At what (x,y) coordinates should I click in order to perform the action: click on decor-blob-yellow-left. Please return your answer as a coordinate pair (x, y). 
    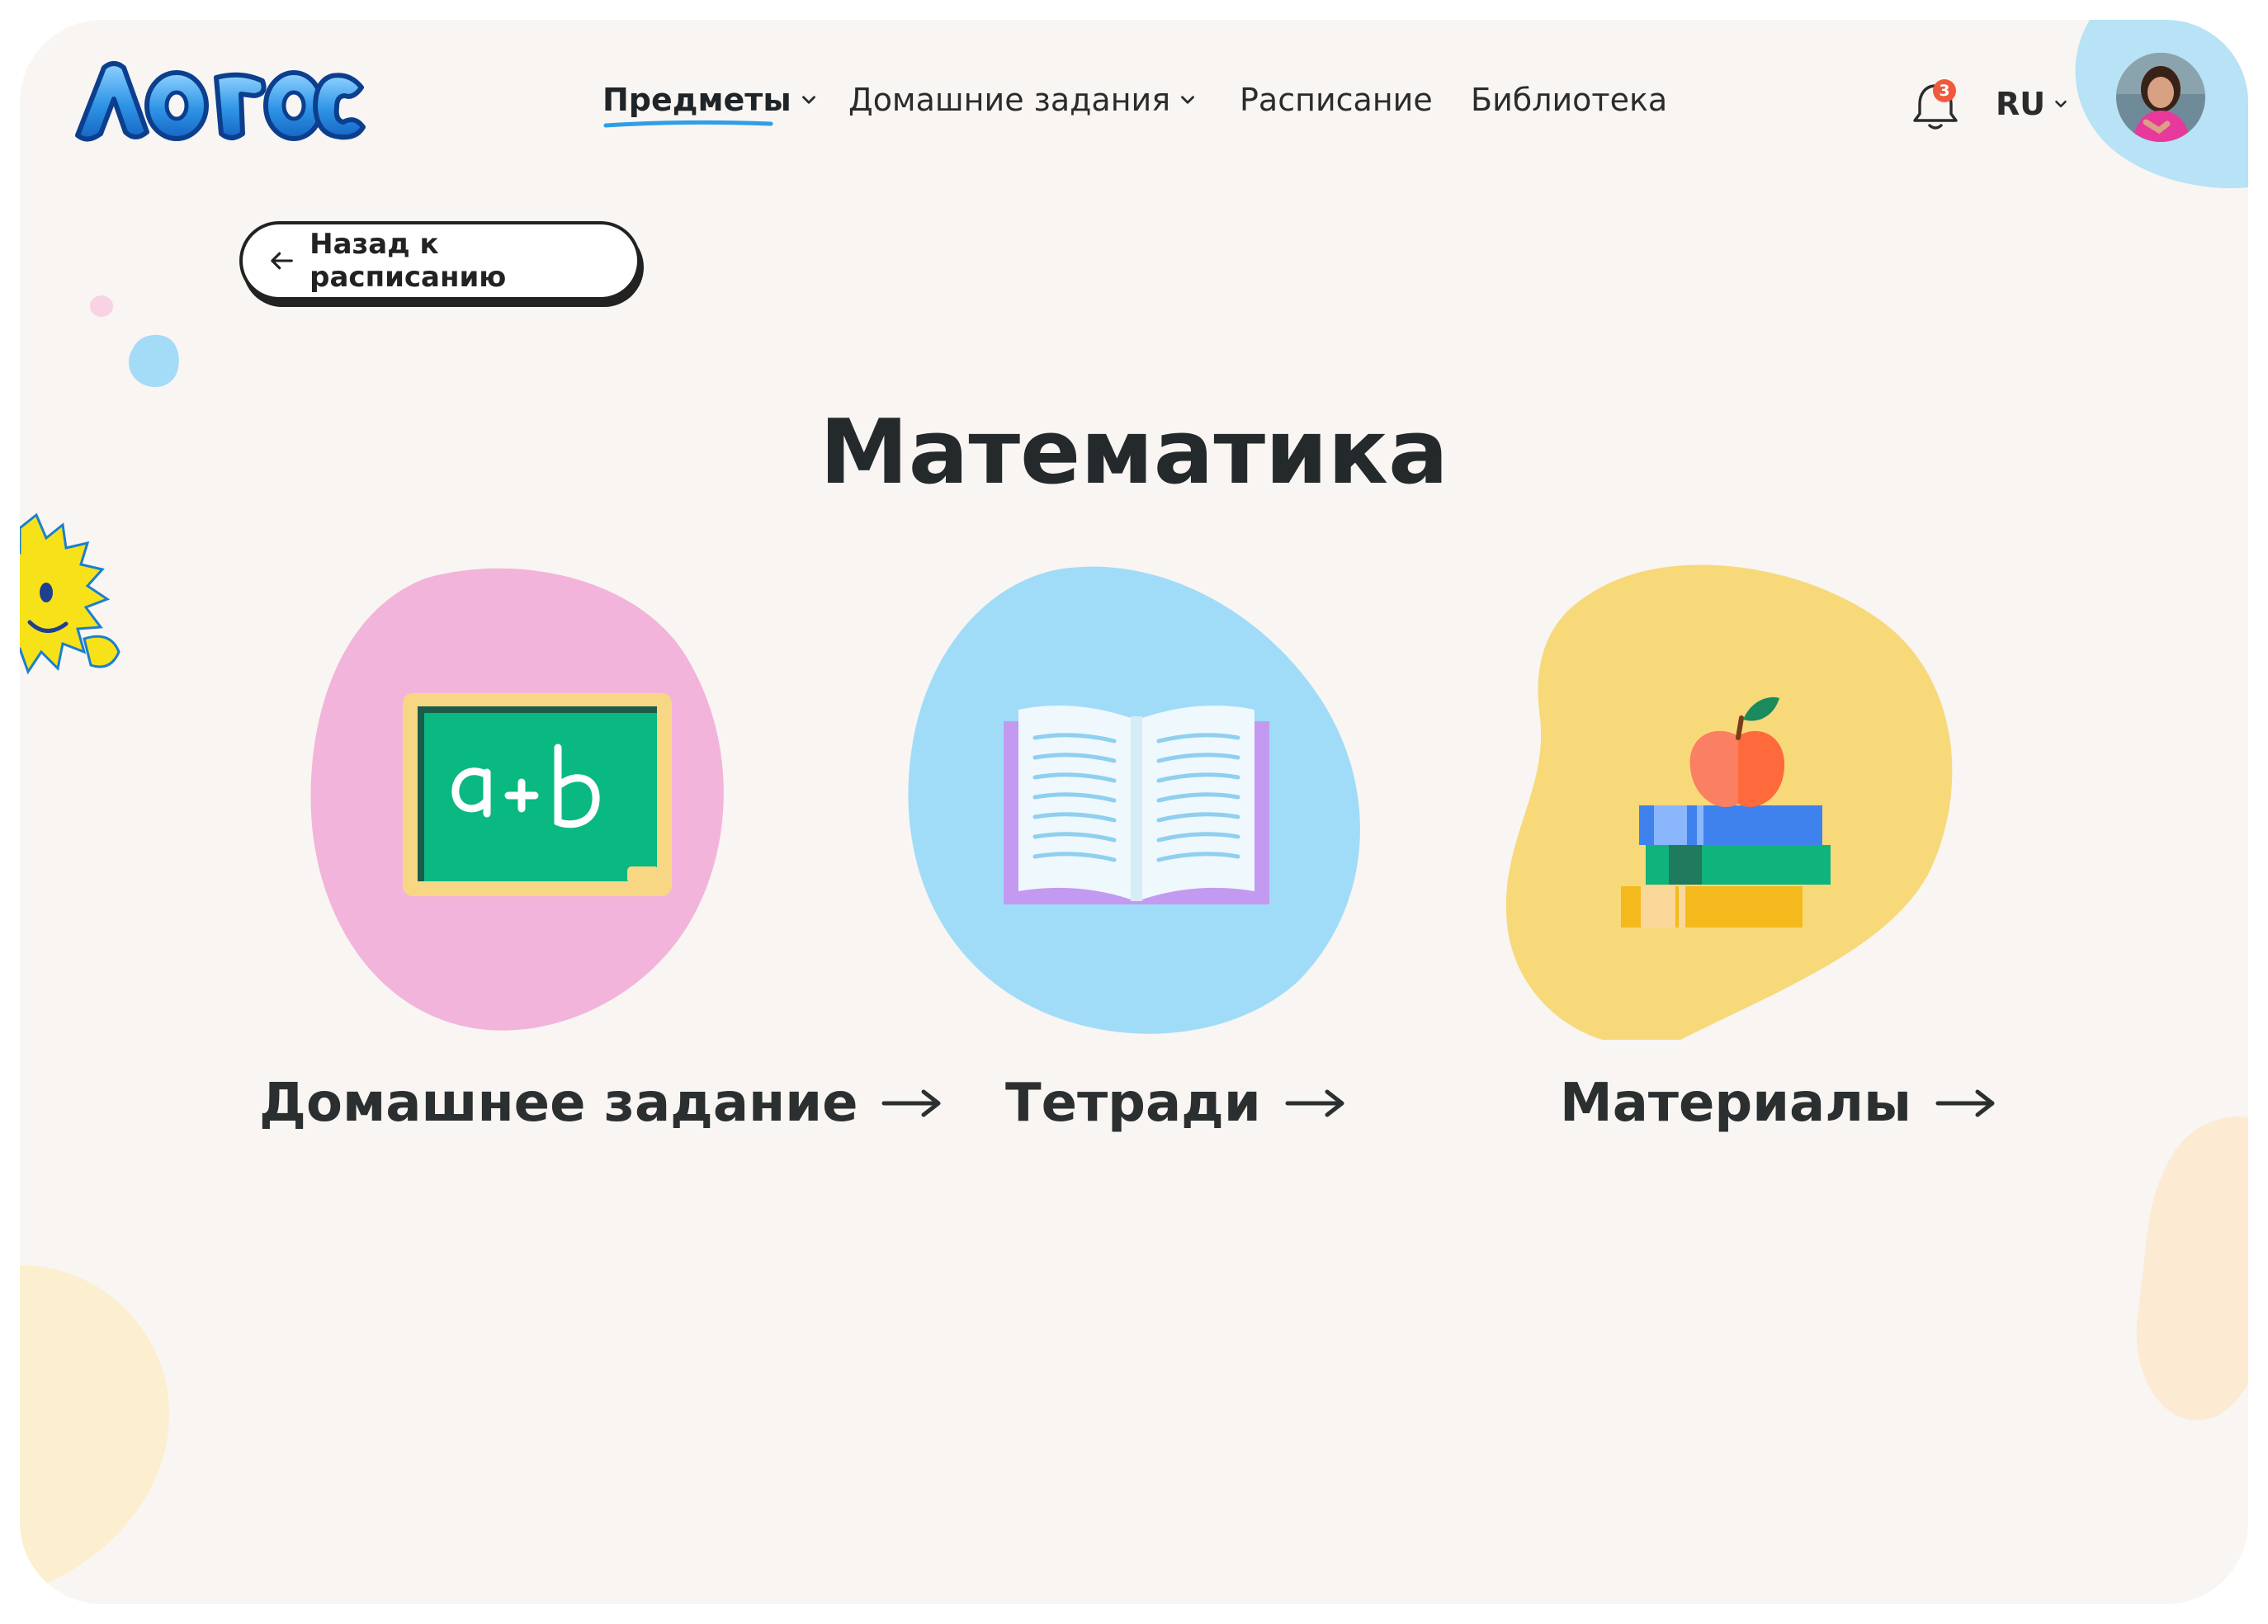
    Looking at the image, I should click on (94, 1427).